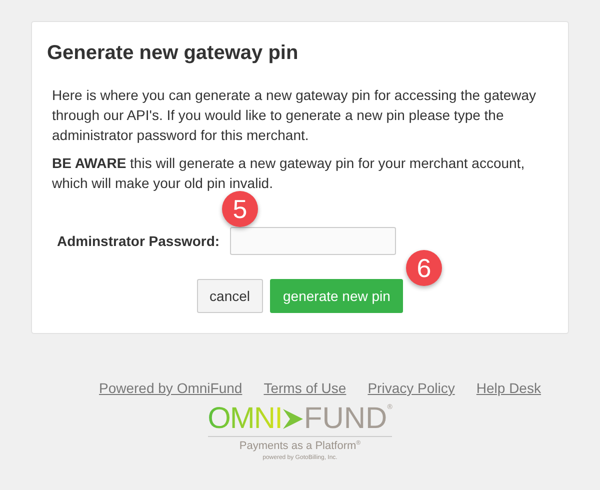  Describe the element at coordinates (294, 115) in the screenshot. I see `intro-text: Here is where you can generate a new gateway pin for accessing the gateway through our API's. If you would like to generate a new pin please type the administrator password for this merchant.` at that location.